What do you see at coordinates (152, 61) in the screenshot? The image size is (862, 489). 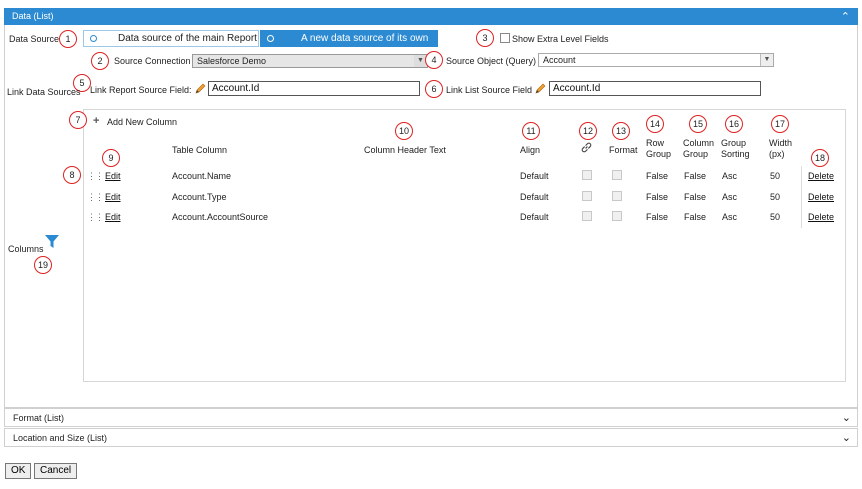 I see `source-connection-label: Source Connection` at bounding box center [152, 61].